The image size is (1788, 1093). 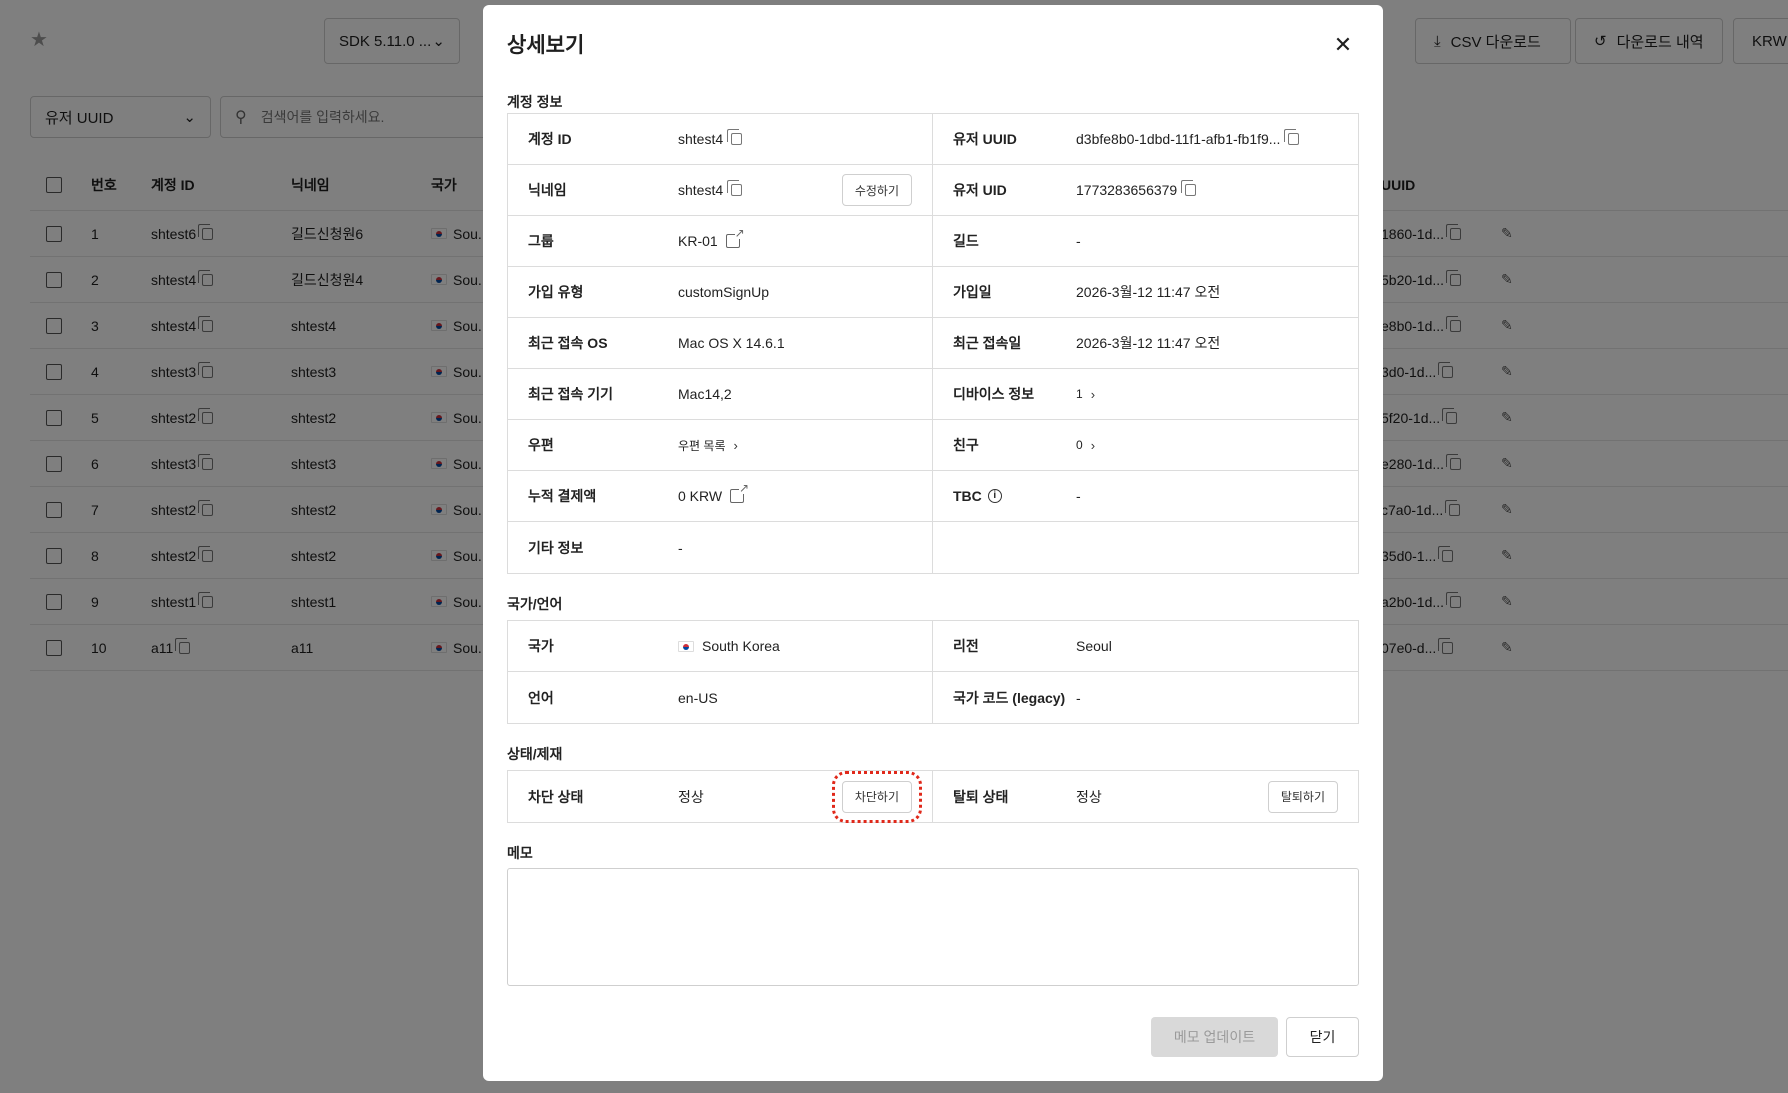 I want to click on total-payment-value: 0 KRW, so click(x=700, y=496).